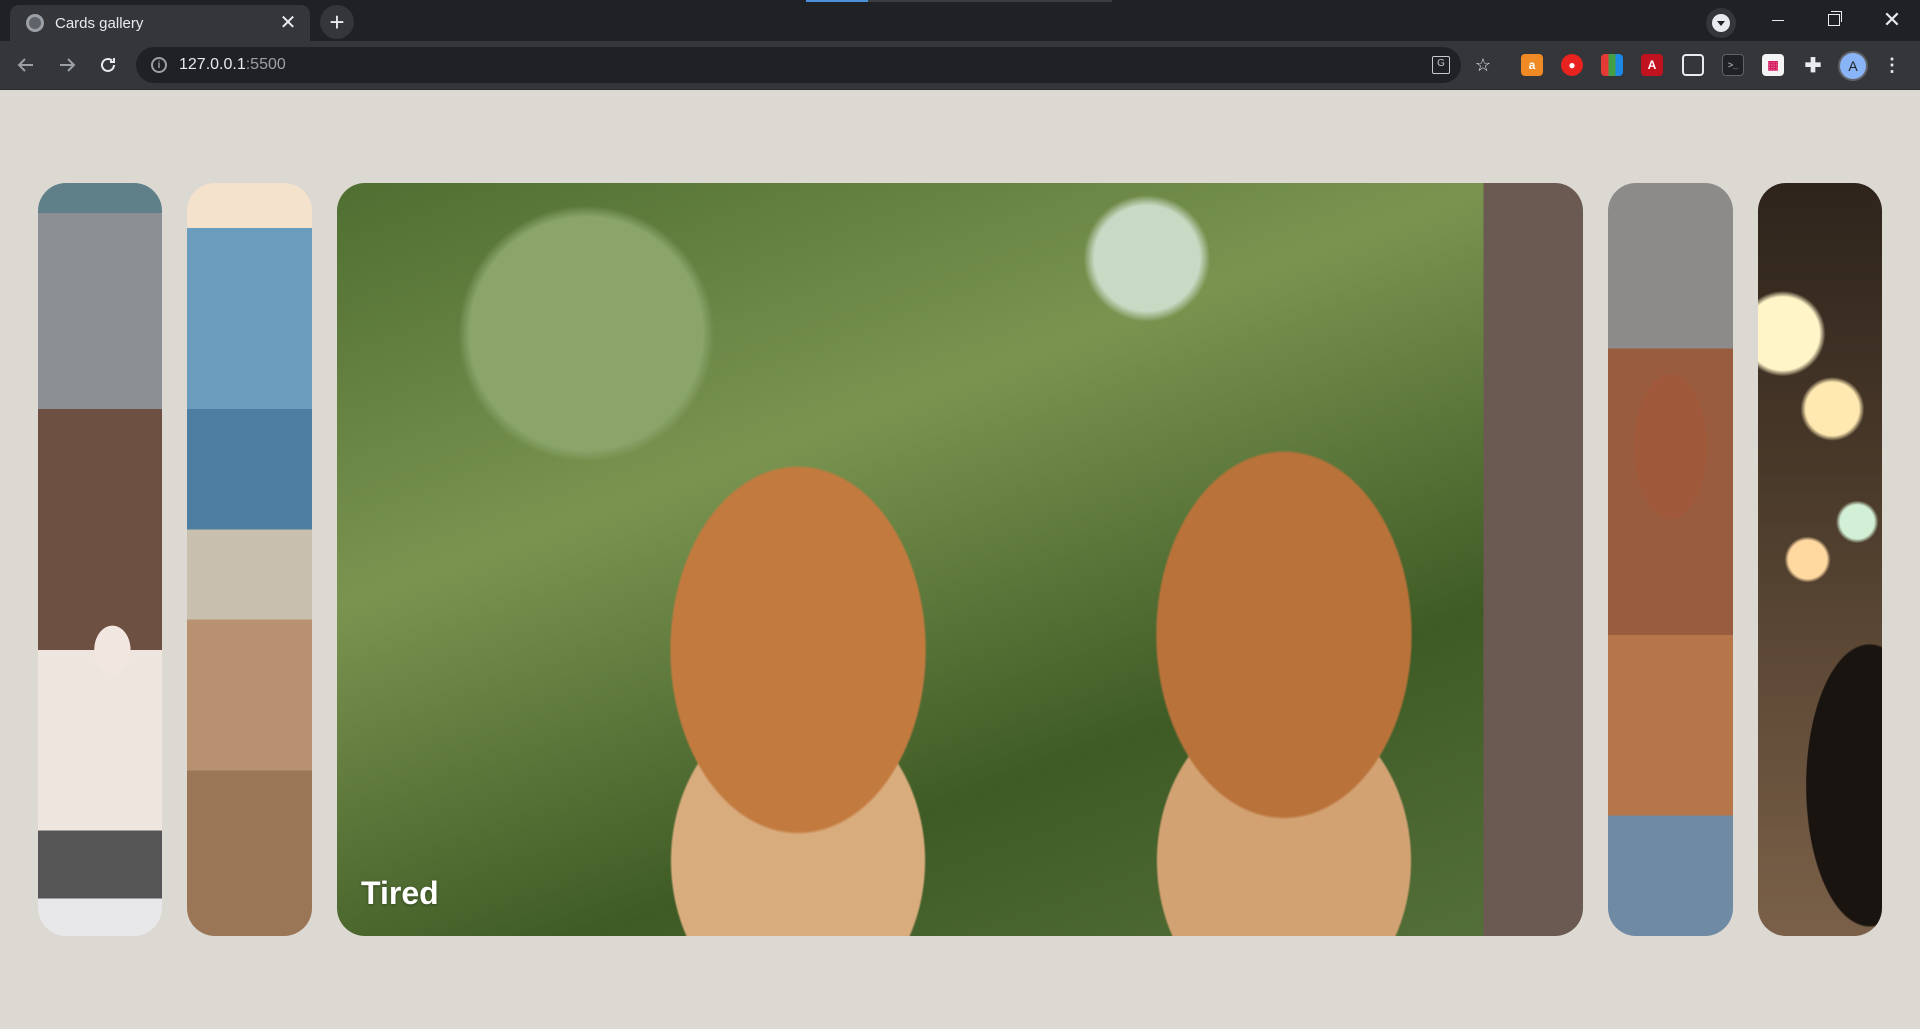 This screenshot has height=1029, width=1920. I want to click on tab-strip-indicator, so click(959, 1).